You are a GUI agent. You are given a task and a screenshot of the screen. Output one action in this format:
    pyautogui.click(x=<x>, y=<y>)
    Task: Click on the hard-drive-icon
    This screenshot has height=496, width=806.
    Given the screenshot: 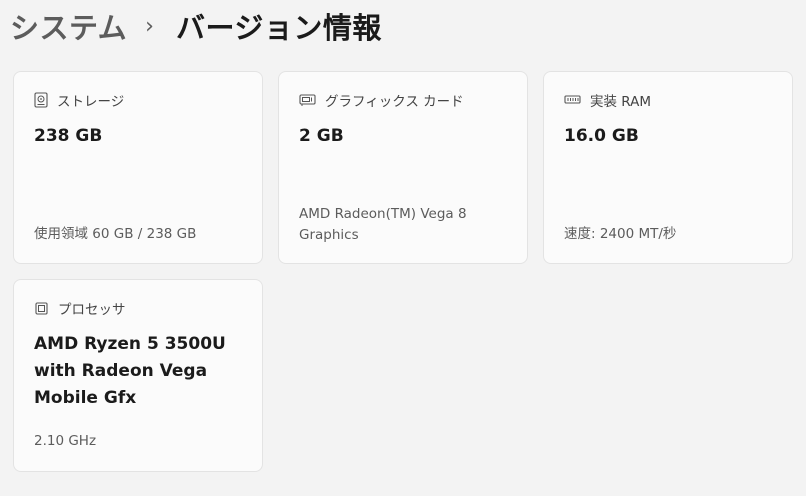 What is the action you would take?
    pyautogui.click(x=41, y=100)
    